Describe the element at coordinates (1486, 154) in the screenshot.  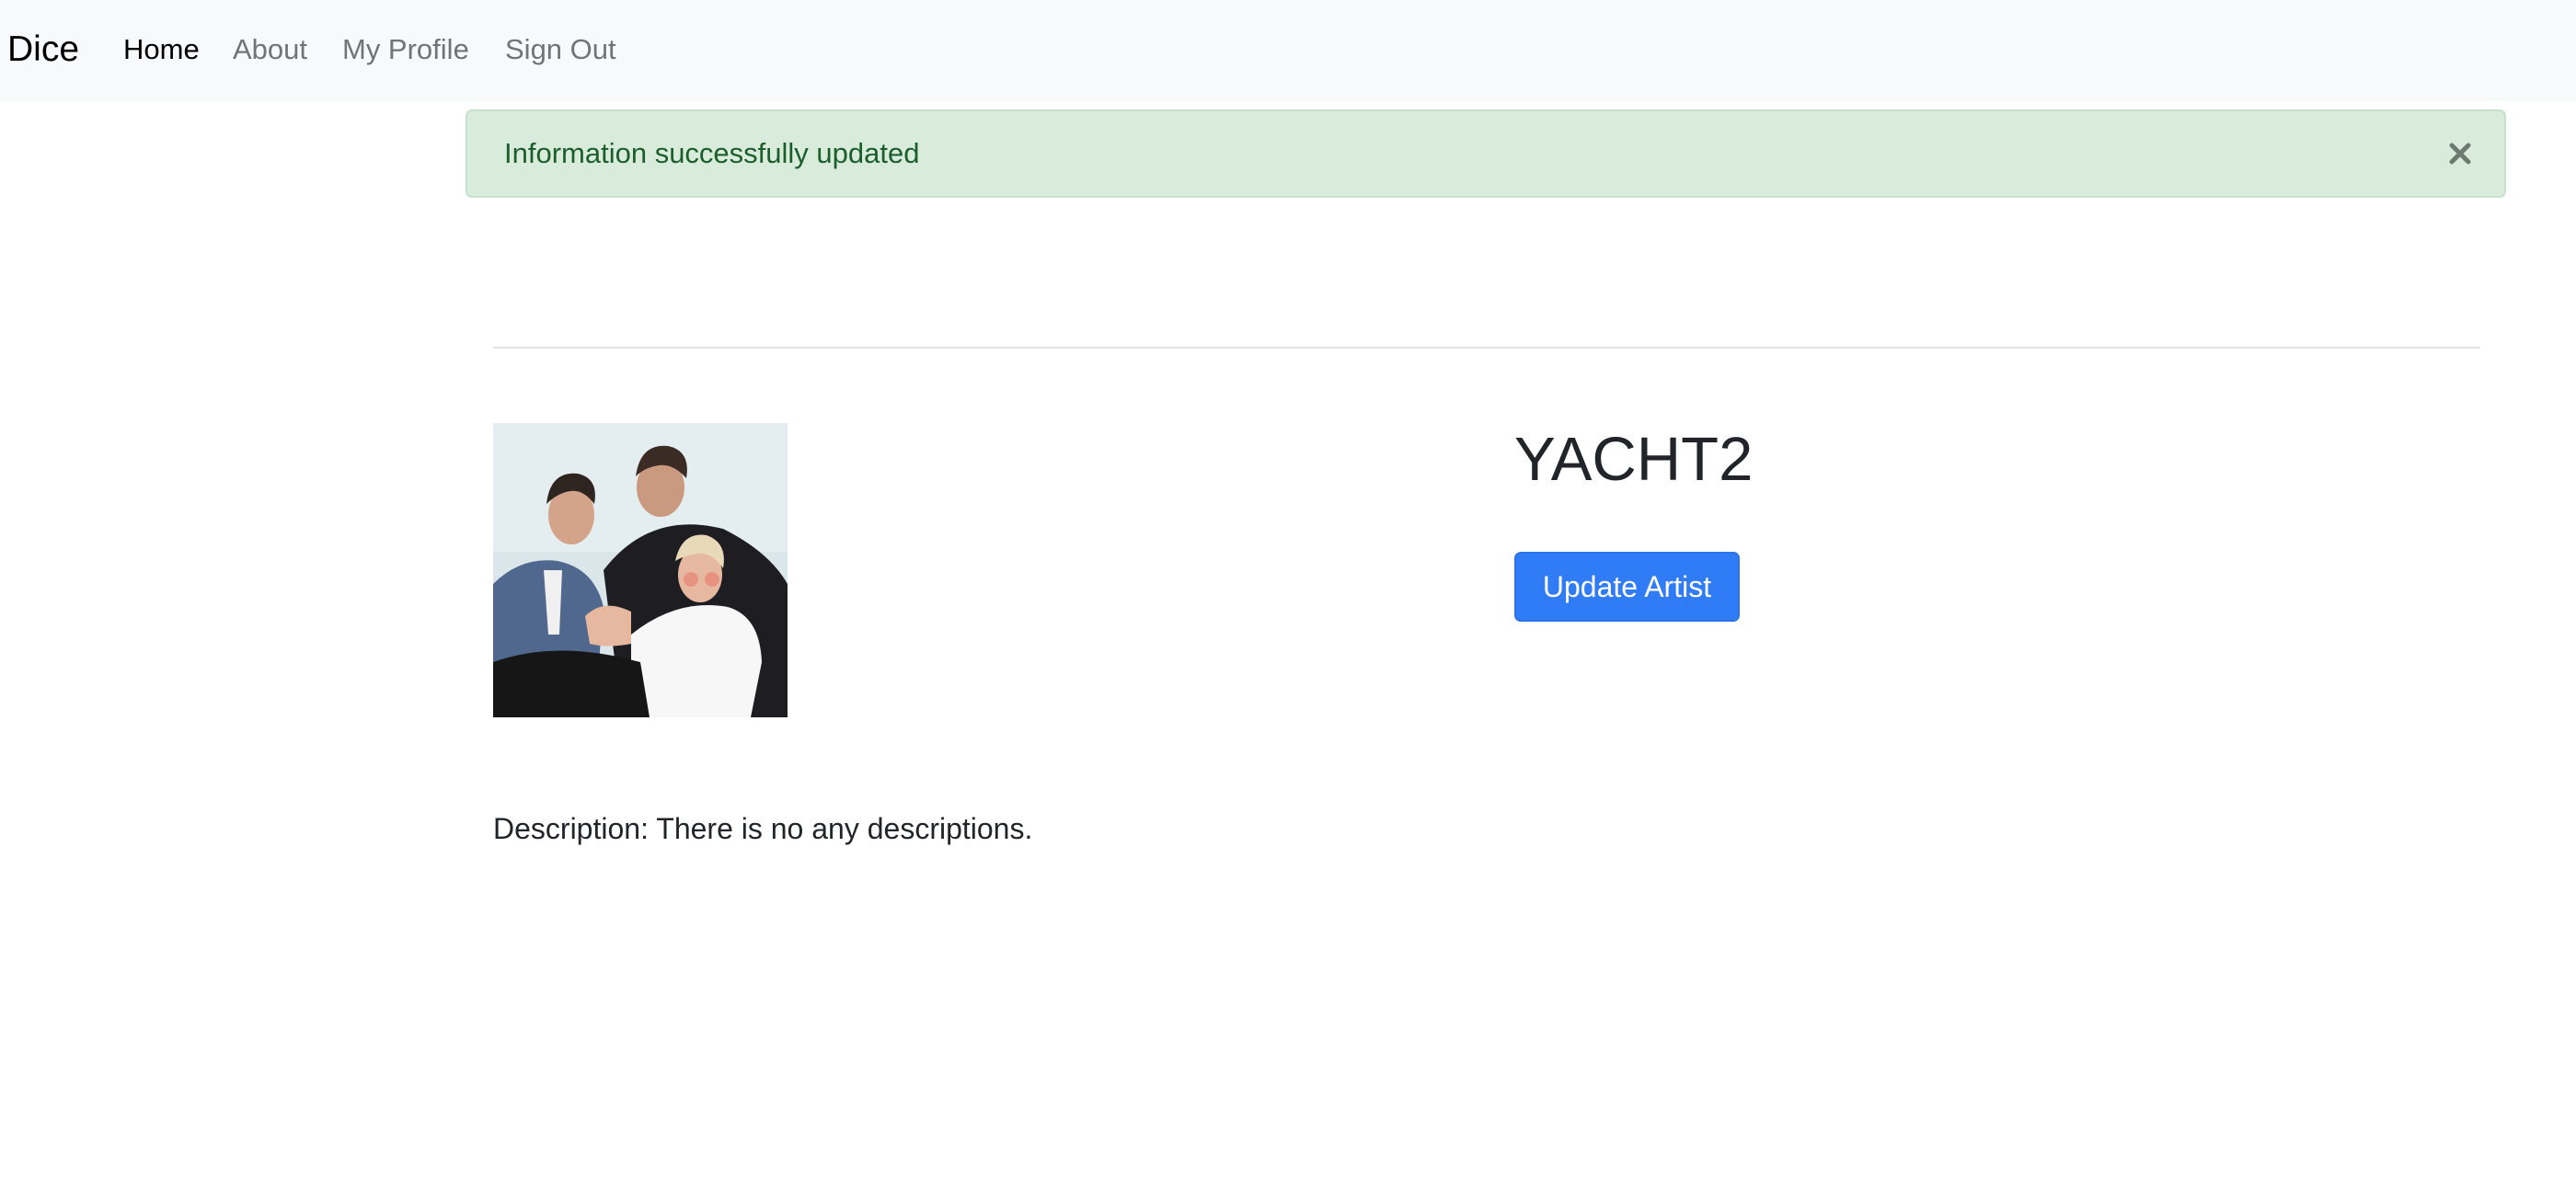
I see `success-alert: Information successfully updated` at that location.